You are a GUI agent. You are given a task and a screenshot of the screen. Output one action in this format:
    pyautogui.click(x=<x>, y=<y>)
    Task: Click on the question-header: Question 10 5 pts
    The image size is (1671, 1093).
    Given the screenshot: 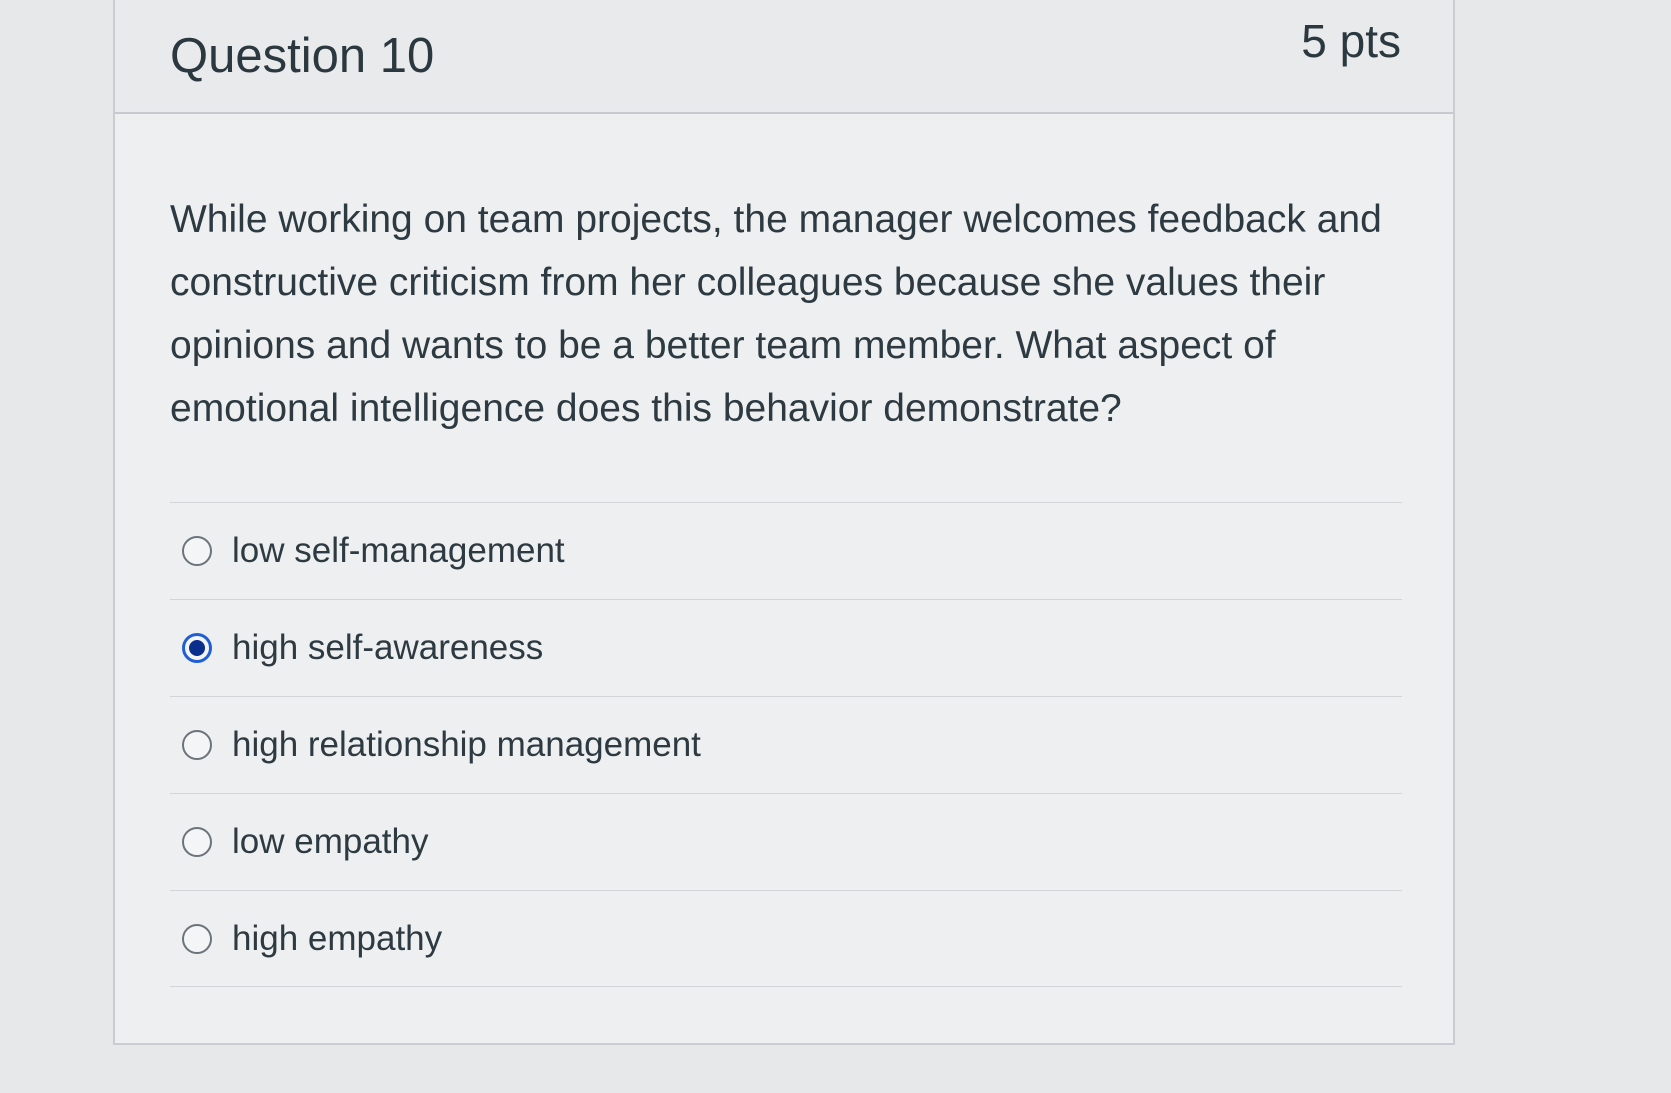 What is the action you would take?
    pyautogui.click(x=784, y=57)
    